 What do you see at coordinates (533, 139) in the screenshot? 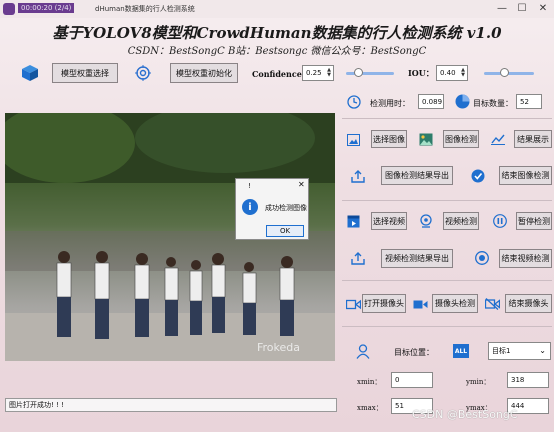
I see `show-result-button: 结果展示` at bounding box center [533, 139].